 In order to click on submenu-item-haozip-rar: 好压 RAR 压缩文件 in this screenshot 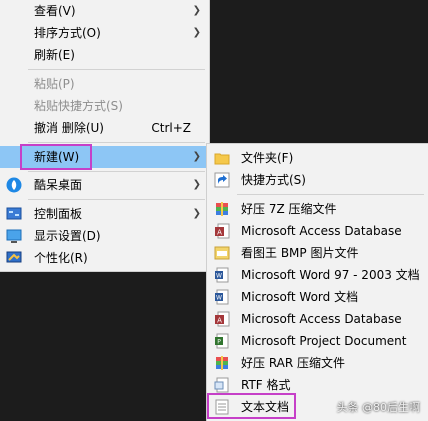, I will do `click(317, 363)`.